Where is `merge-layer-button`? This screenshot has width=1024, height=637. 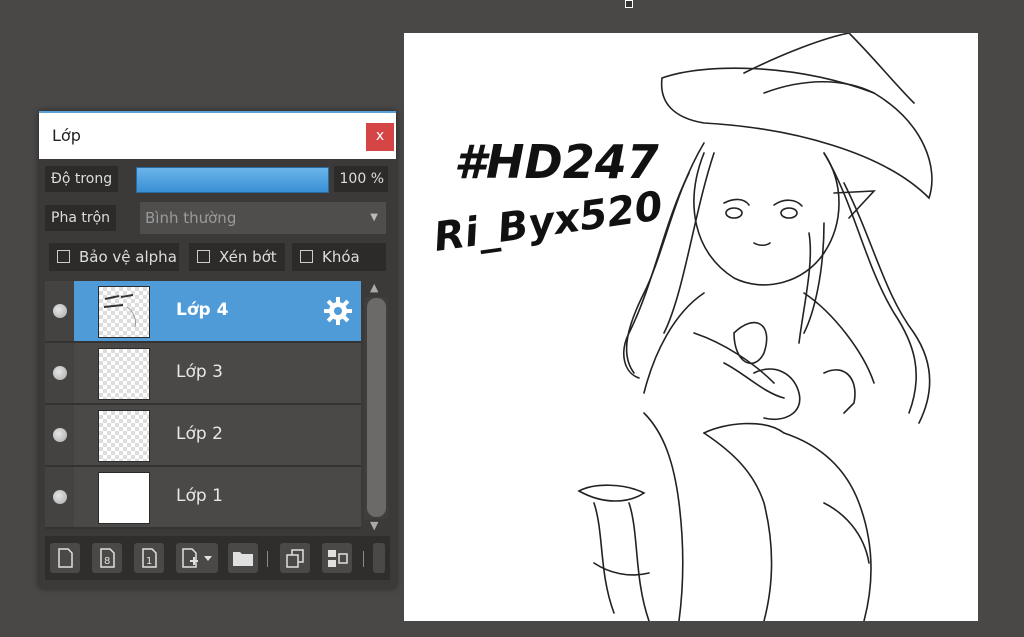 merge-layer-button is located at coordinates (337, 558).